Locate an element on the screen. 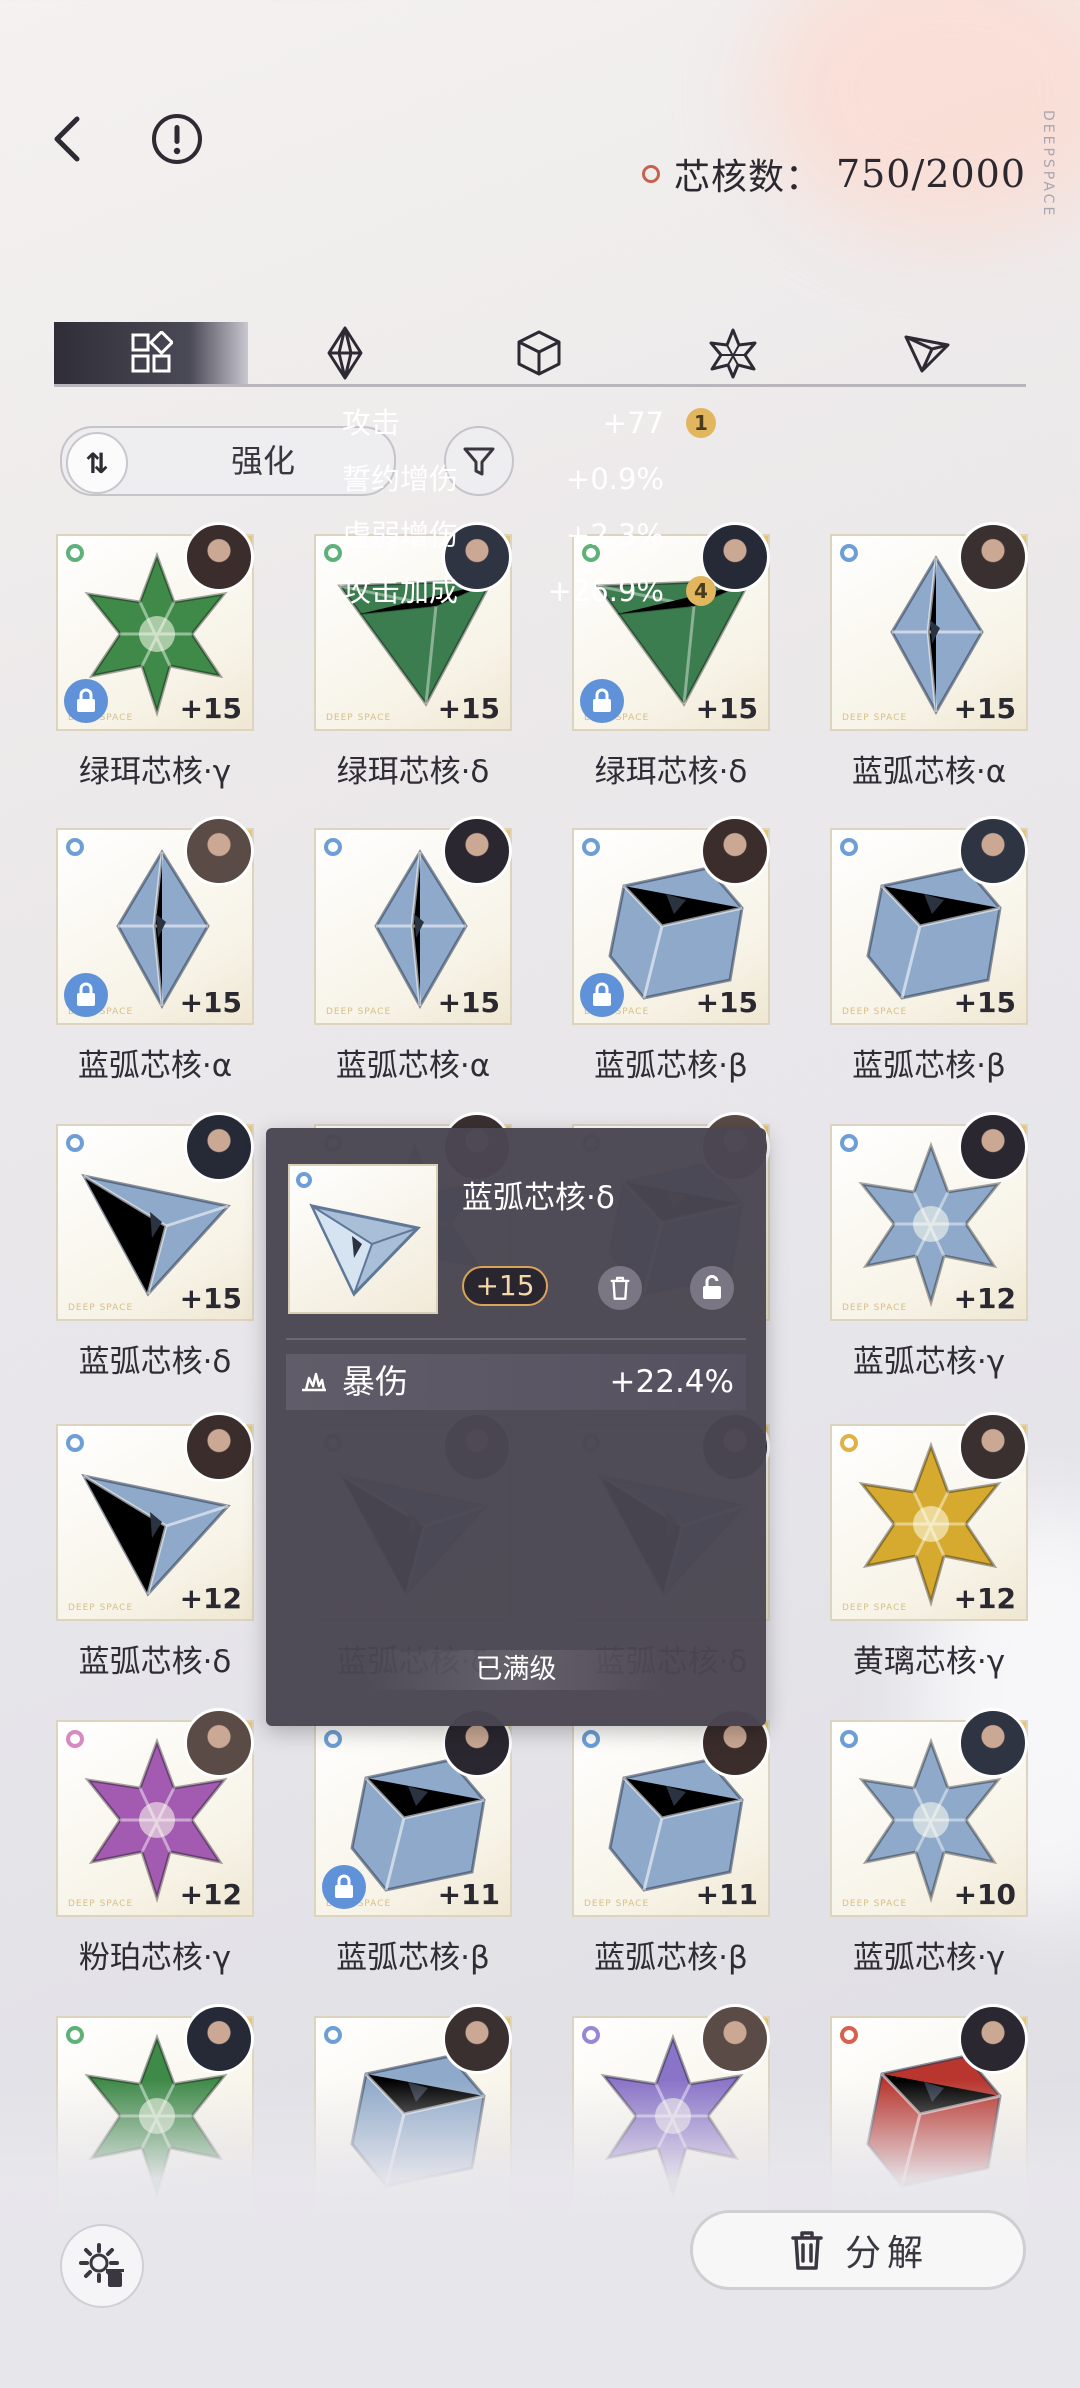 This screenshot has width=1080, height=2388. popup-discard-button is located at coordinates (620, 1288).